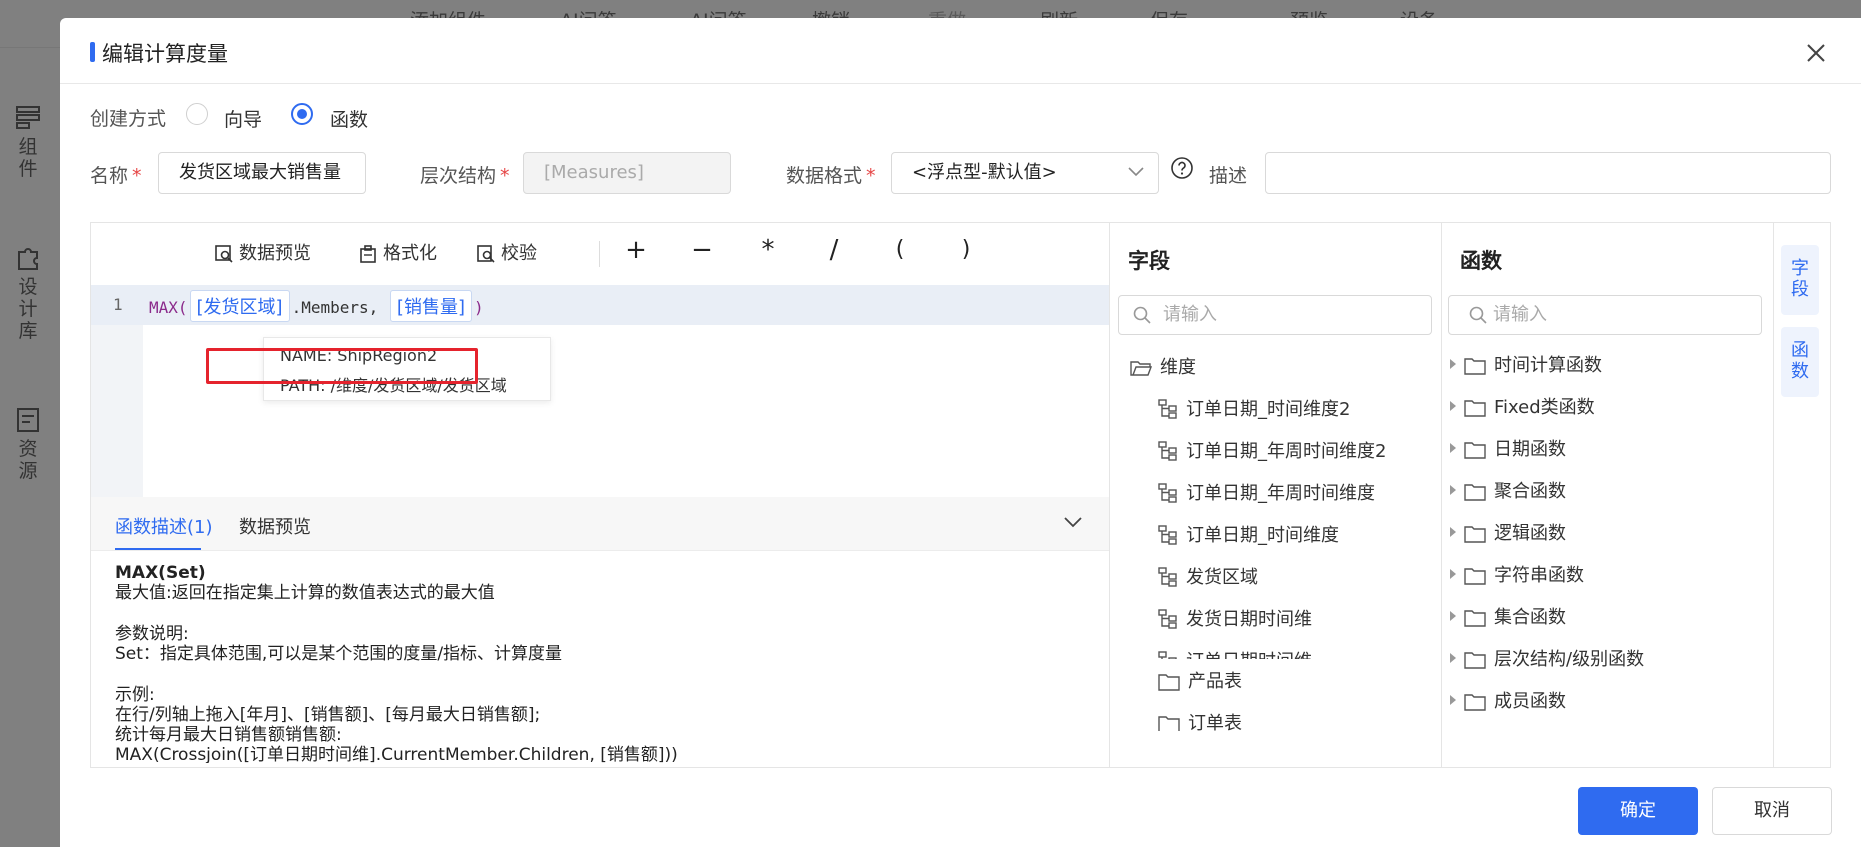 The image size is (1861, 847). What do you see at coordinates (1520, 314) in the screenshot?
I see `functions-search-placeholder: 请输入` at bounding box center [1520, 314].